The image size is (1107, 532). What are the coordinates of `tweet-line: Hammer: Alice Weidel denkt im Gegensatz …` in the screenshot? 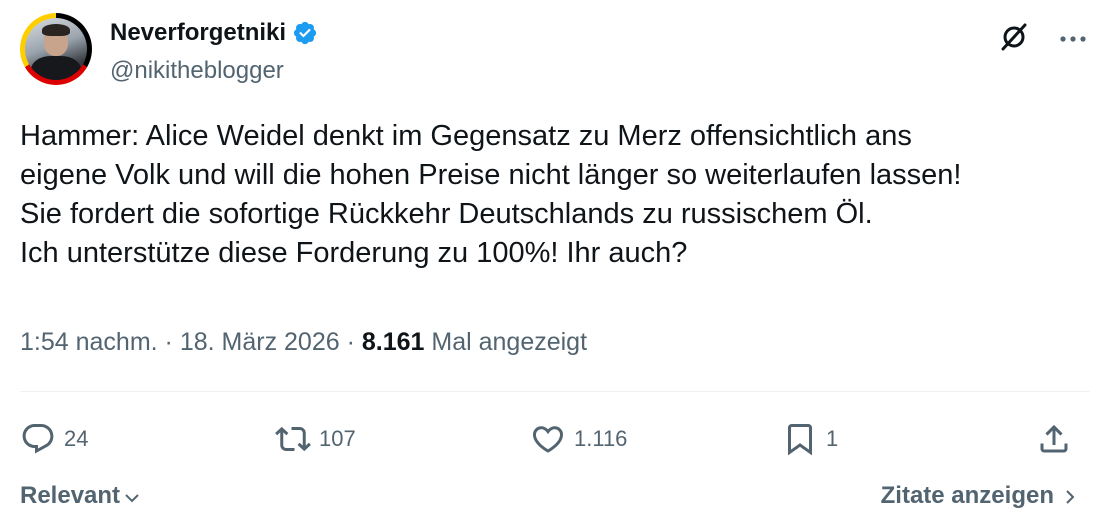 It's located at (466, 136).